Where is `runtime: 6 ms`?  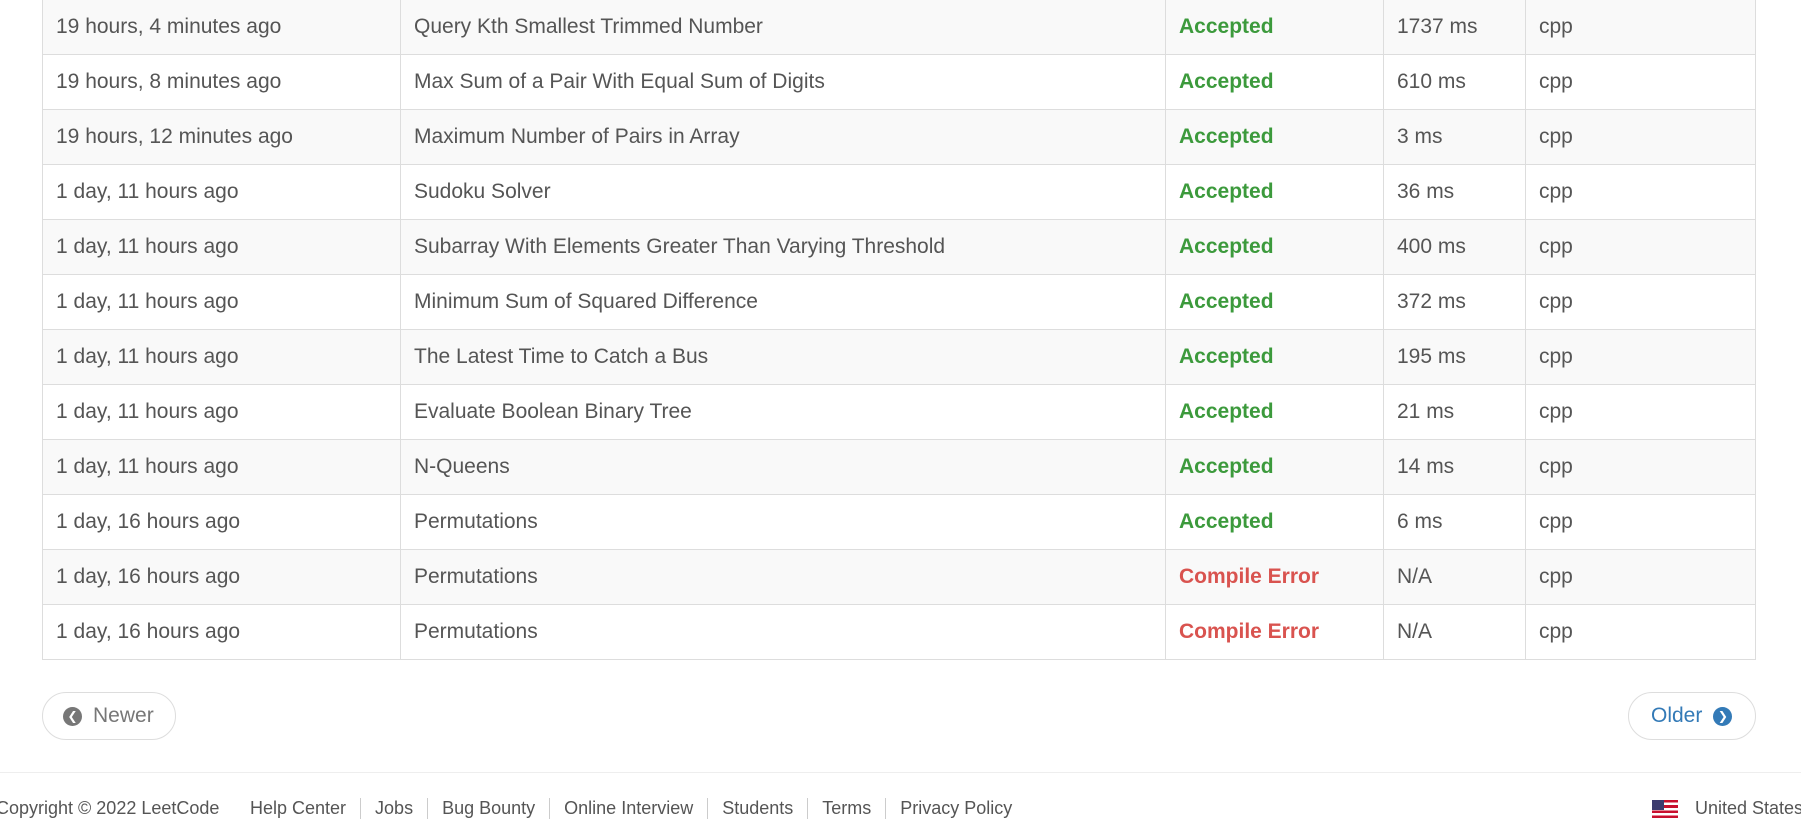
runtime: 6 ms is located at coordinates (1454, 522).